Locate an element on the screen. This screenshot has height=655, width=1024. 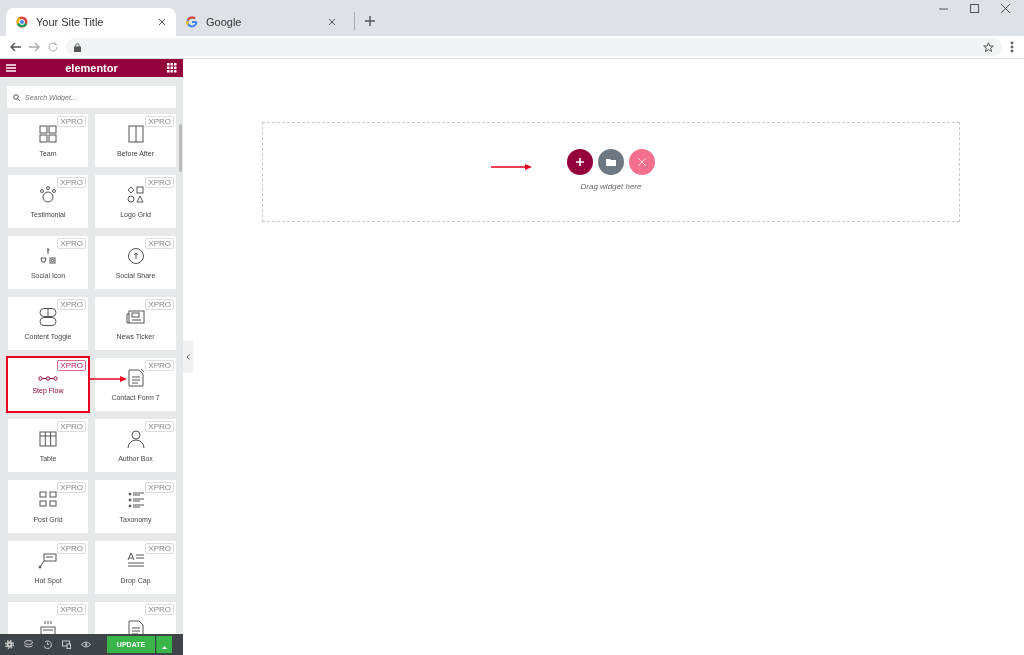
maximize-icon is located at coordinates (974, 8).